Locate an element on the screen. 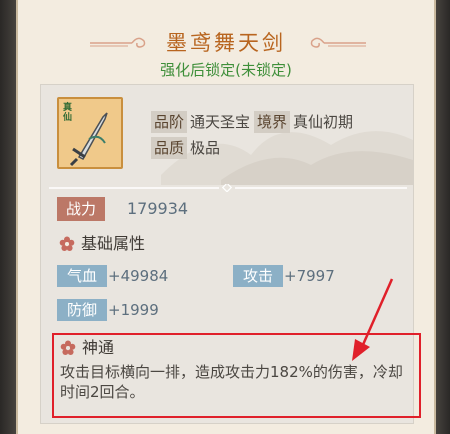  title-row: 墨鸢舞天剑 is located at coordinates (226, 43).